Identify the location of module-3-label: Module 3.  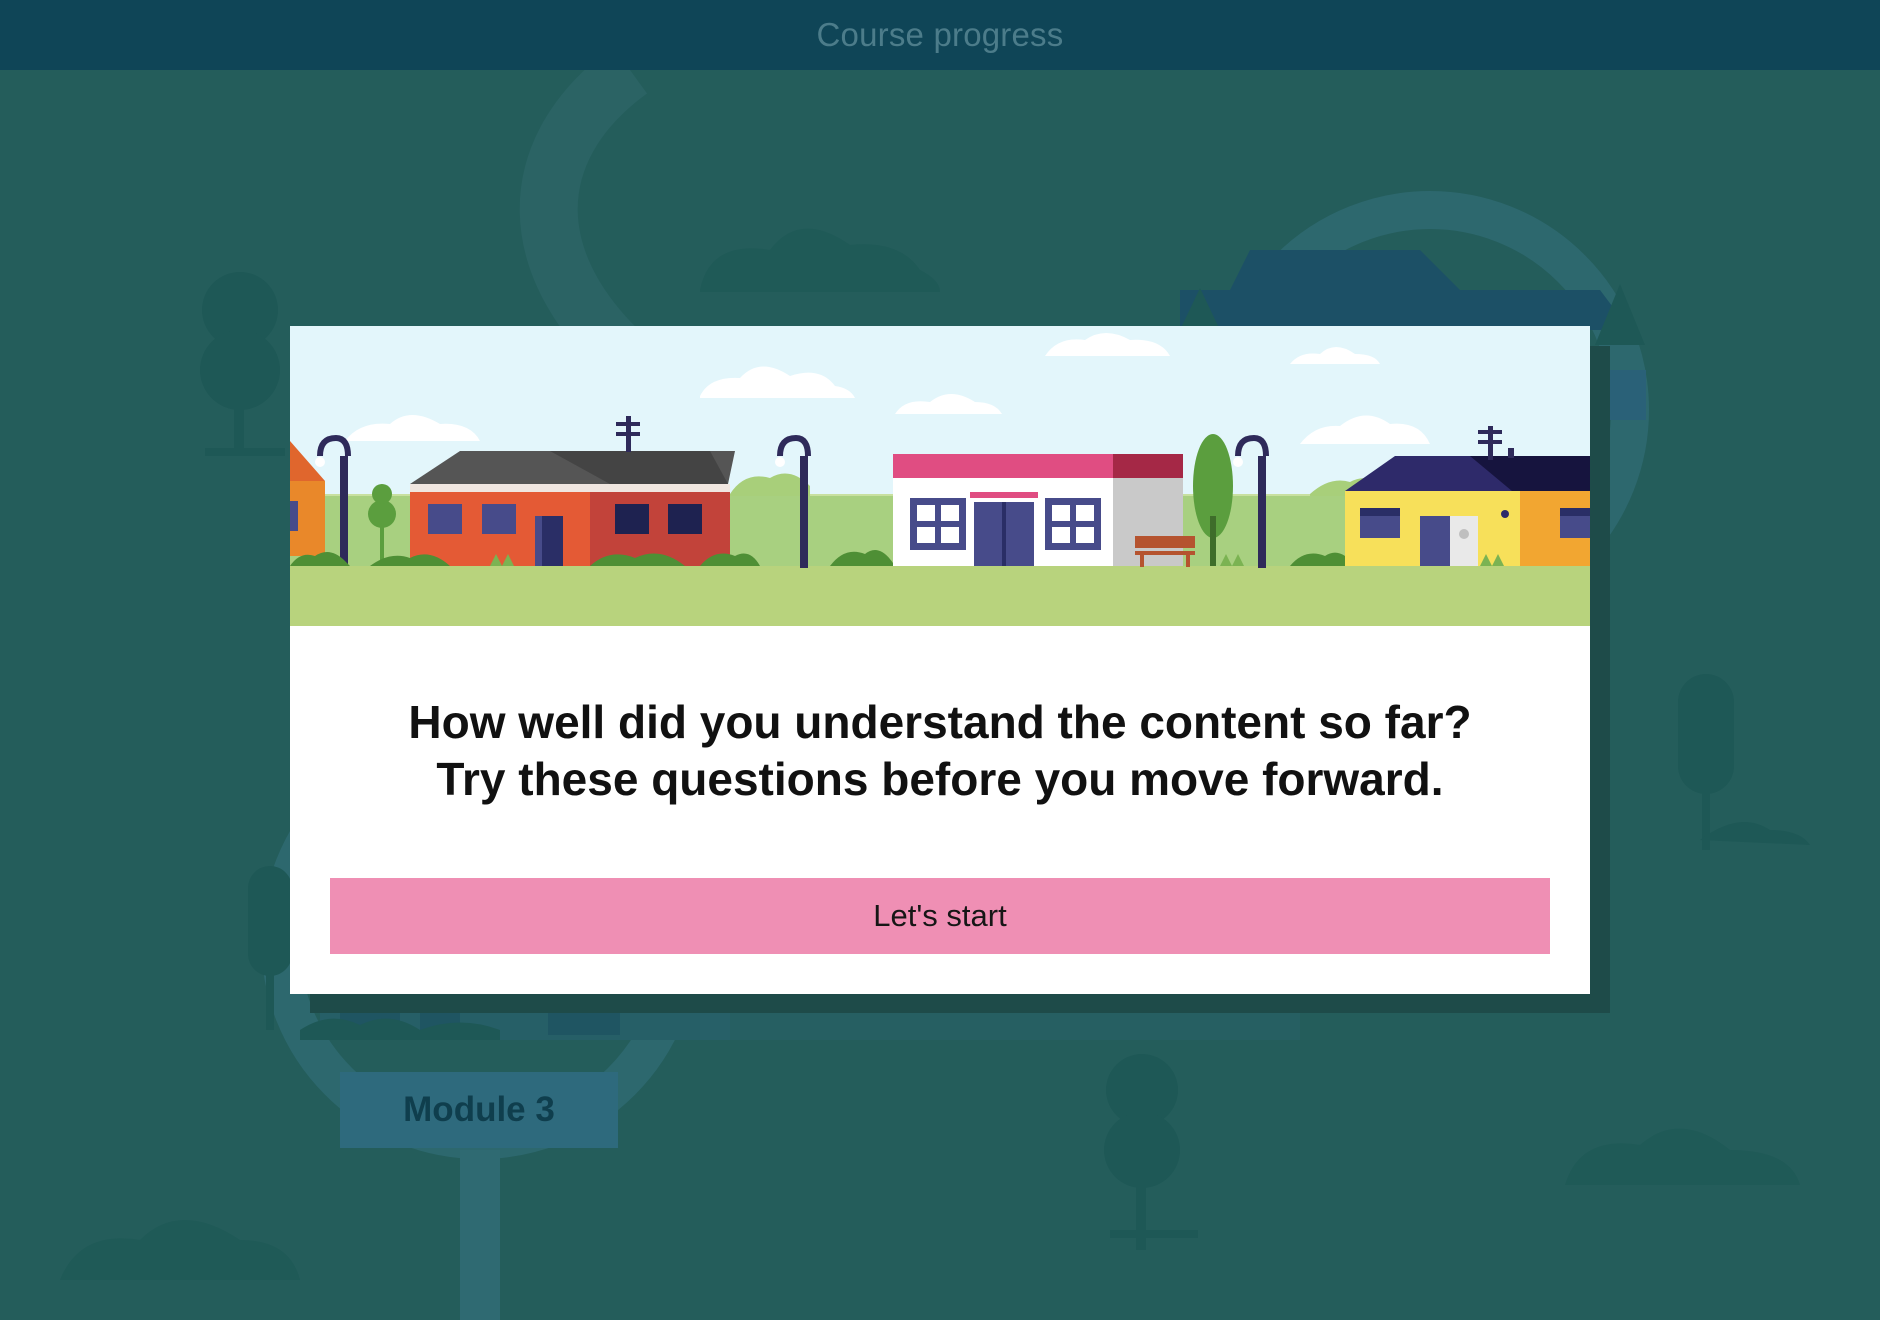
(479, 1110).